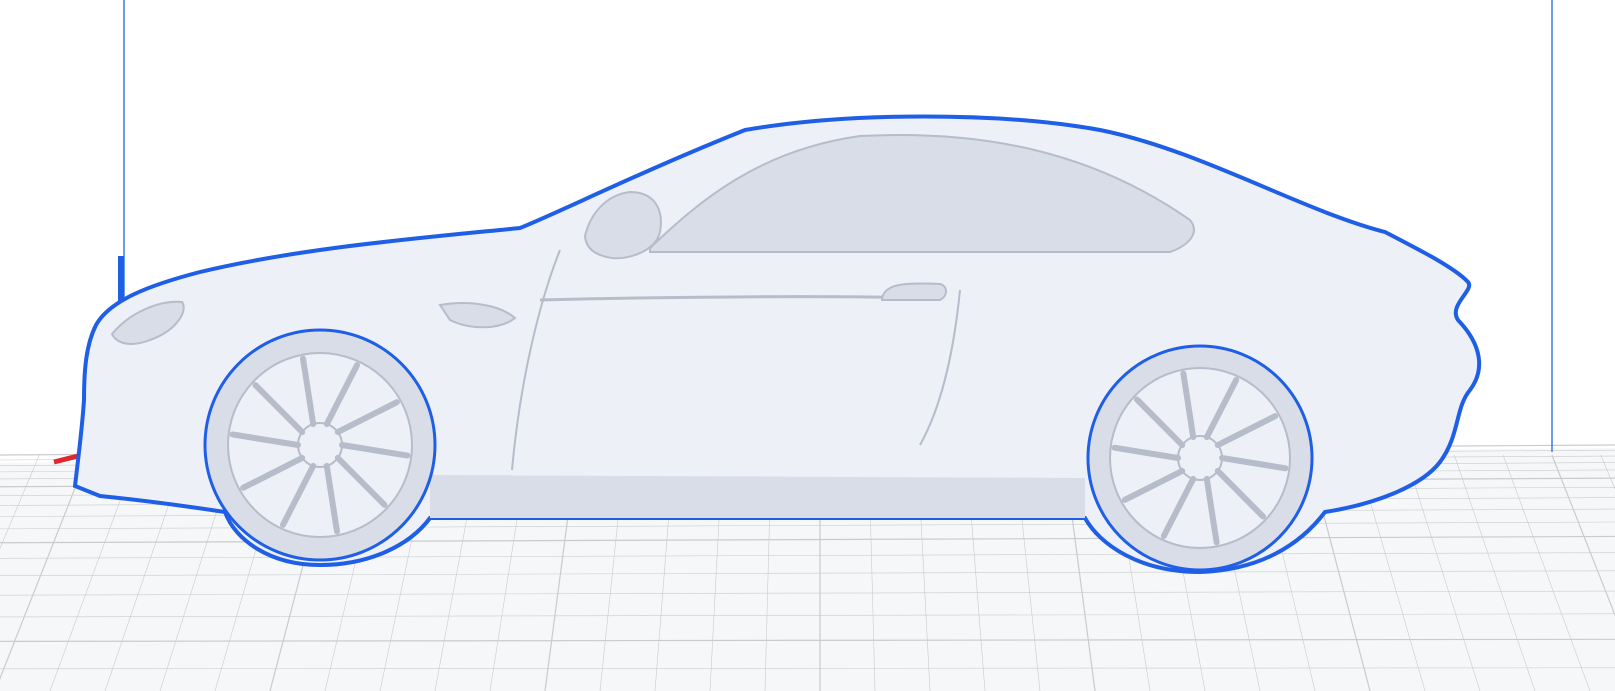 This screenshot has width=1615, height=691. Describe the element at coordinates (757, 496) in the screenshot. I see `car-rocker-panel` at that location.